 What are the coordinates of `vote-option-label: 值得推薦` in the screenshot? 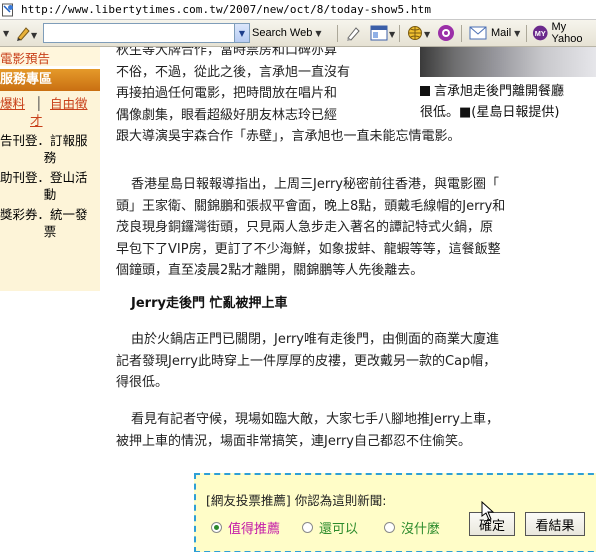 It's located at (254, 529).